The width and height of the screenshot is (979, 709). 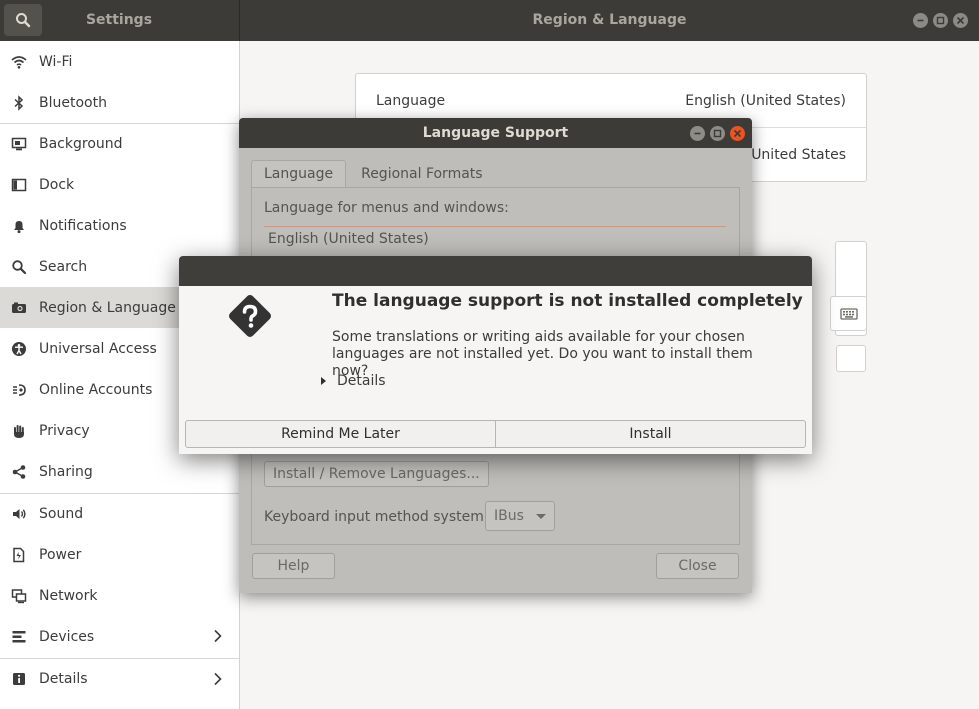 I want to click on keyboard-icon, so click(x=848, y=313).